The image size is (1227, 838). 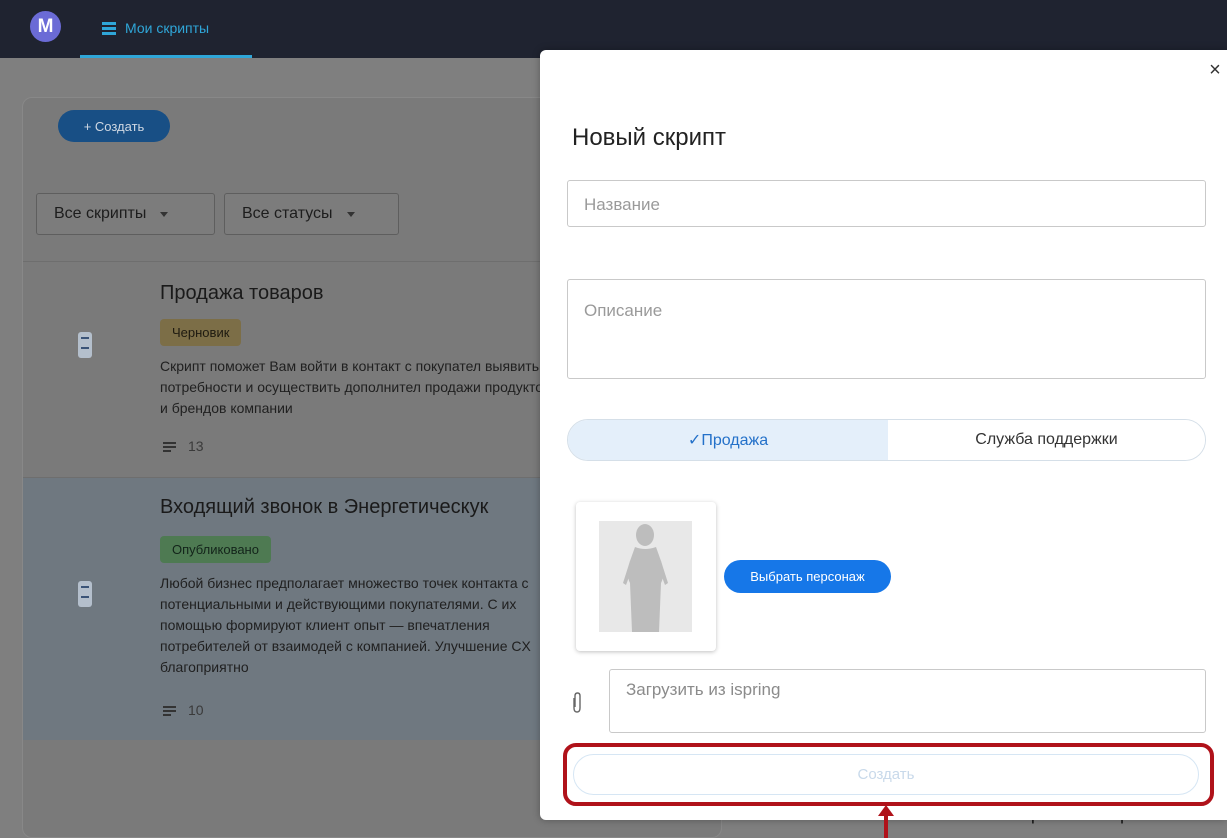 I want to click on upload-from-ispring-field: Загрузить из ispring, so click(x=907, y=701).